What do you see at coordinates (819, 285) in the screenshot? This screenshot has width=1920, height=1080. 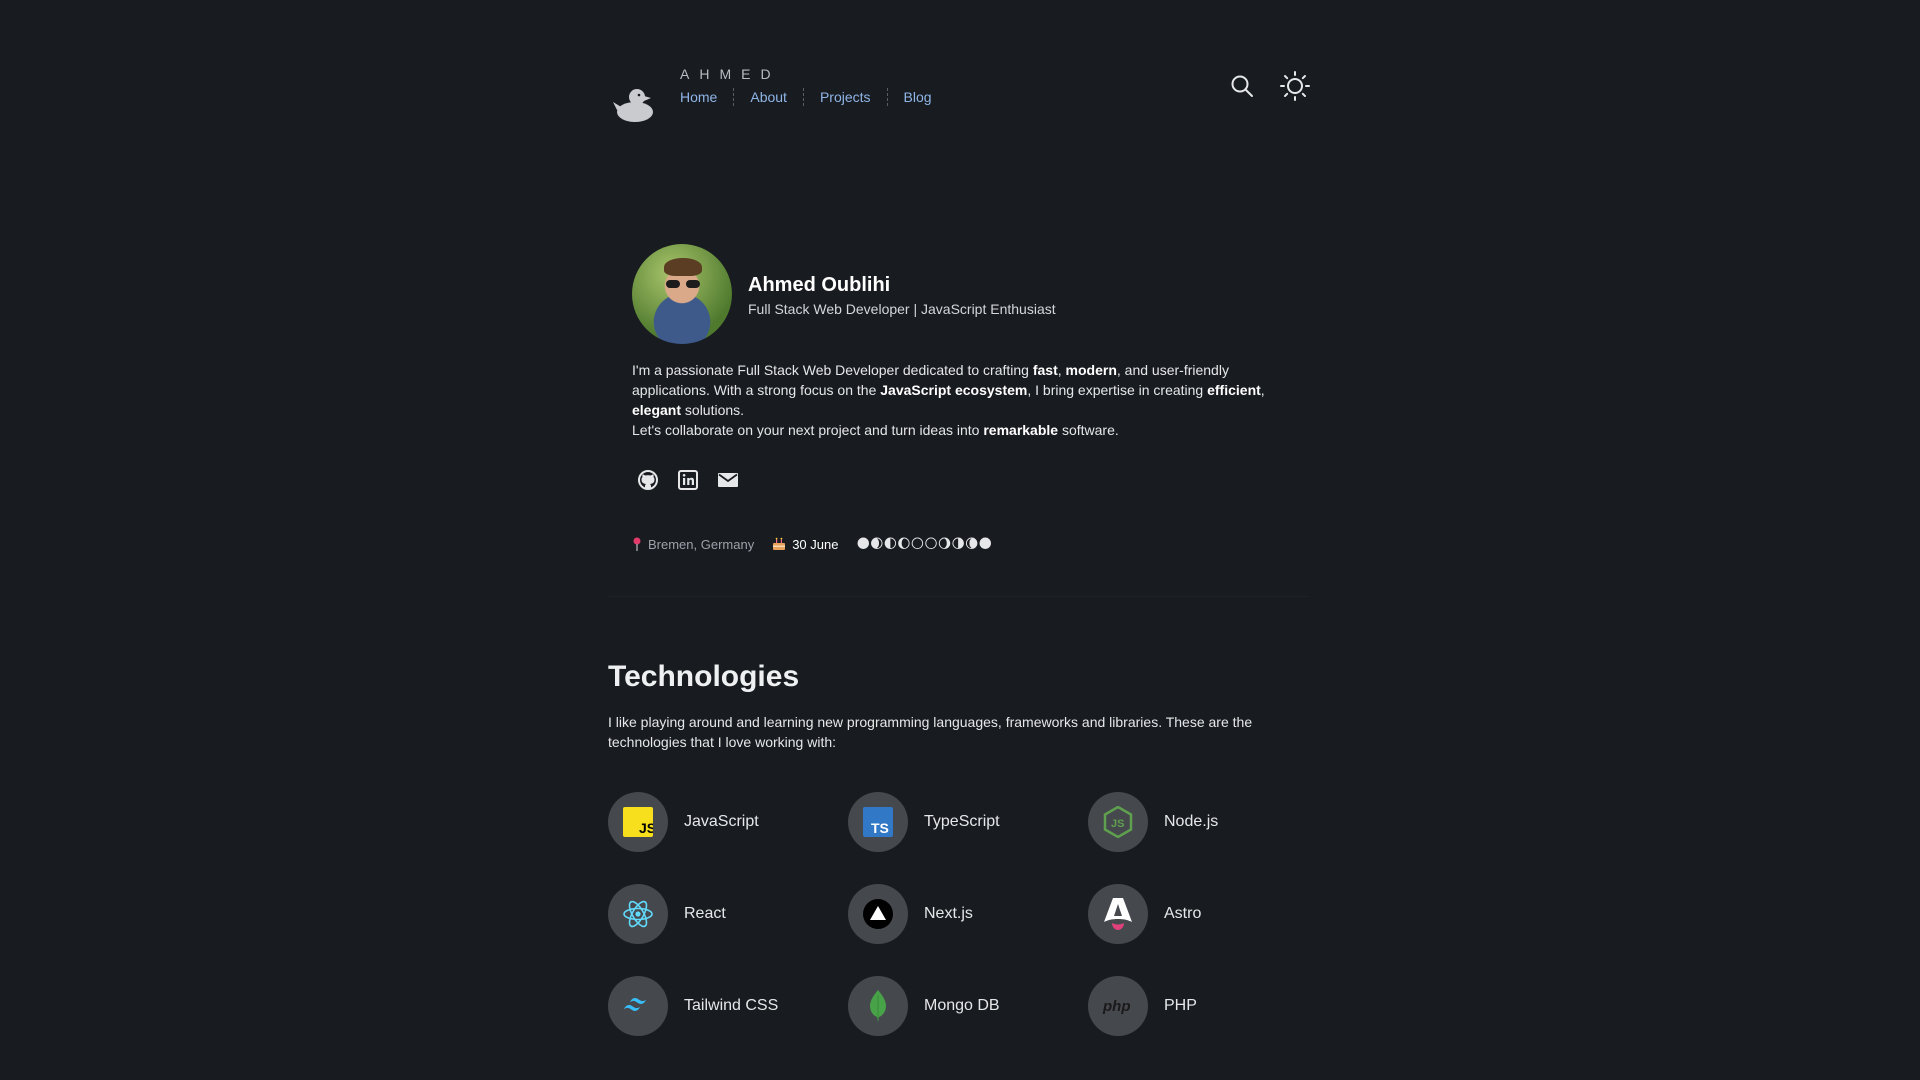 I see `profile-name: Ahmed Oublihi` at bounding box center [819, 285].